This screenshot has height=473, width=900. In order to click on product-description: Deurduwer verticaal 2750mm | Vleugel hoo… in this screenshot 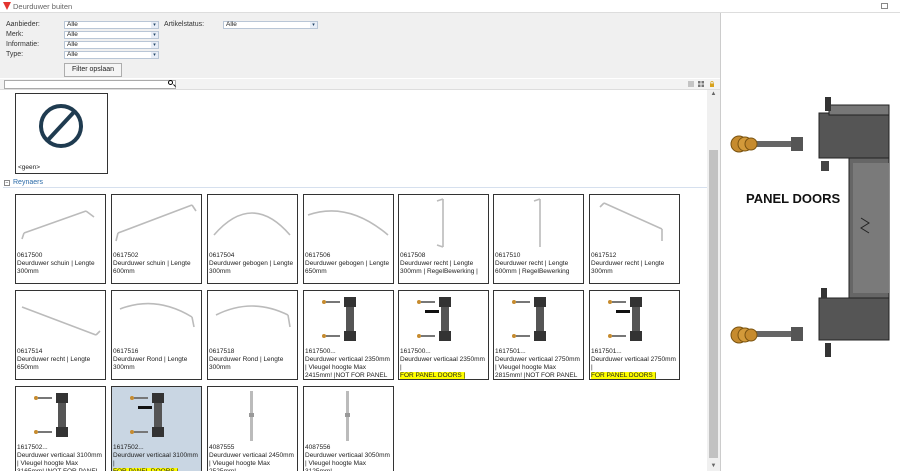, I will do `click(537, 367)`.